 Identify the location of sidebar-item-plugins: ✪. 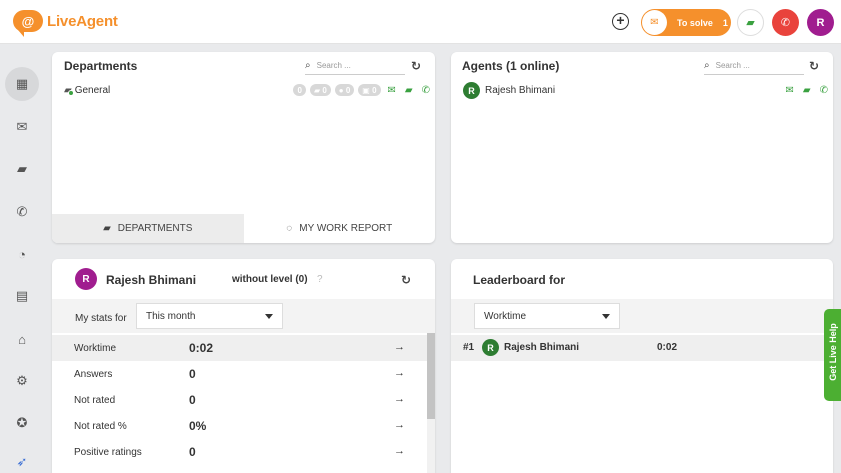
(22, 423).